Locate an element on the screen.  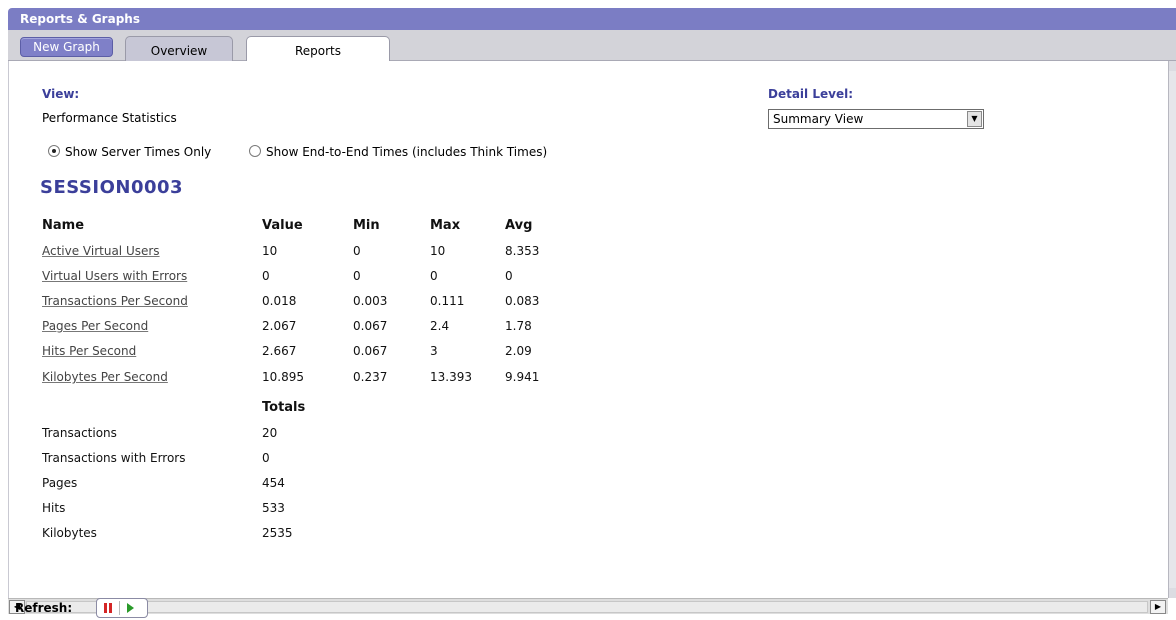
metric-max: 3 is located at coordinates (434, 351).